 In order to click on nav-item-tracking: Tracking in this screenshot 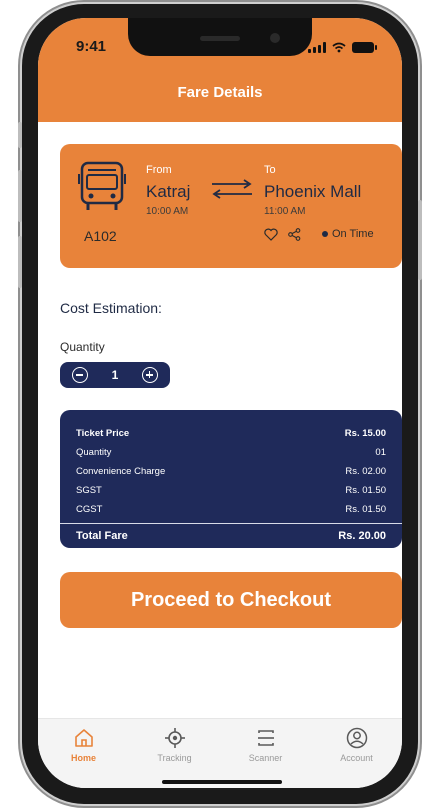, I will do `click(175, 757)`.